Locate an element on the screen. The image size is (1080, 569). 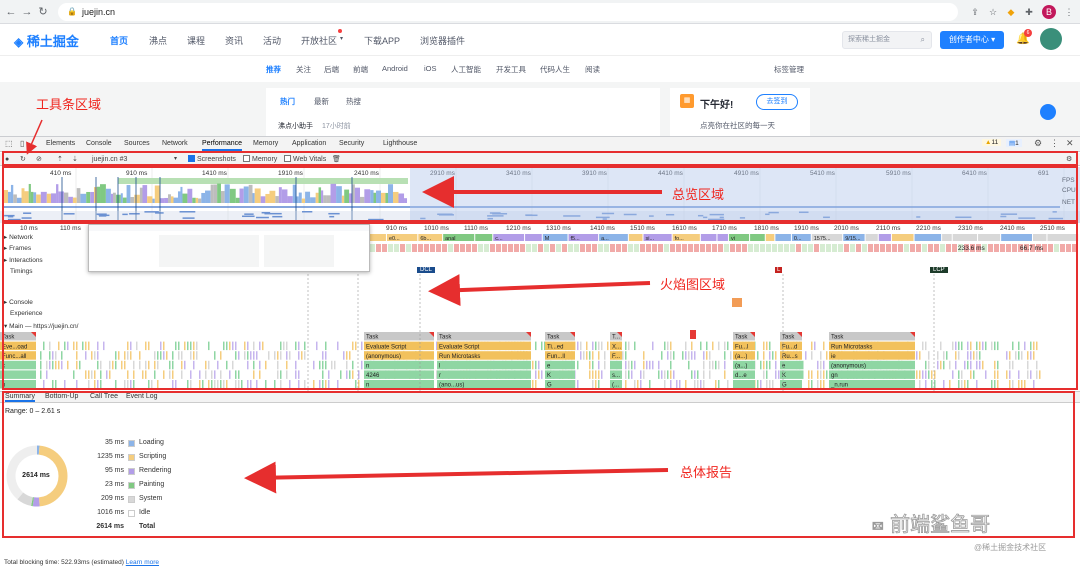
watermark-title: ✉ 前端鲨鱼哥 is located at coordinates (931, 522).